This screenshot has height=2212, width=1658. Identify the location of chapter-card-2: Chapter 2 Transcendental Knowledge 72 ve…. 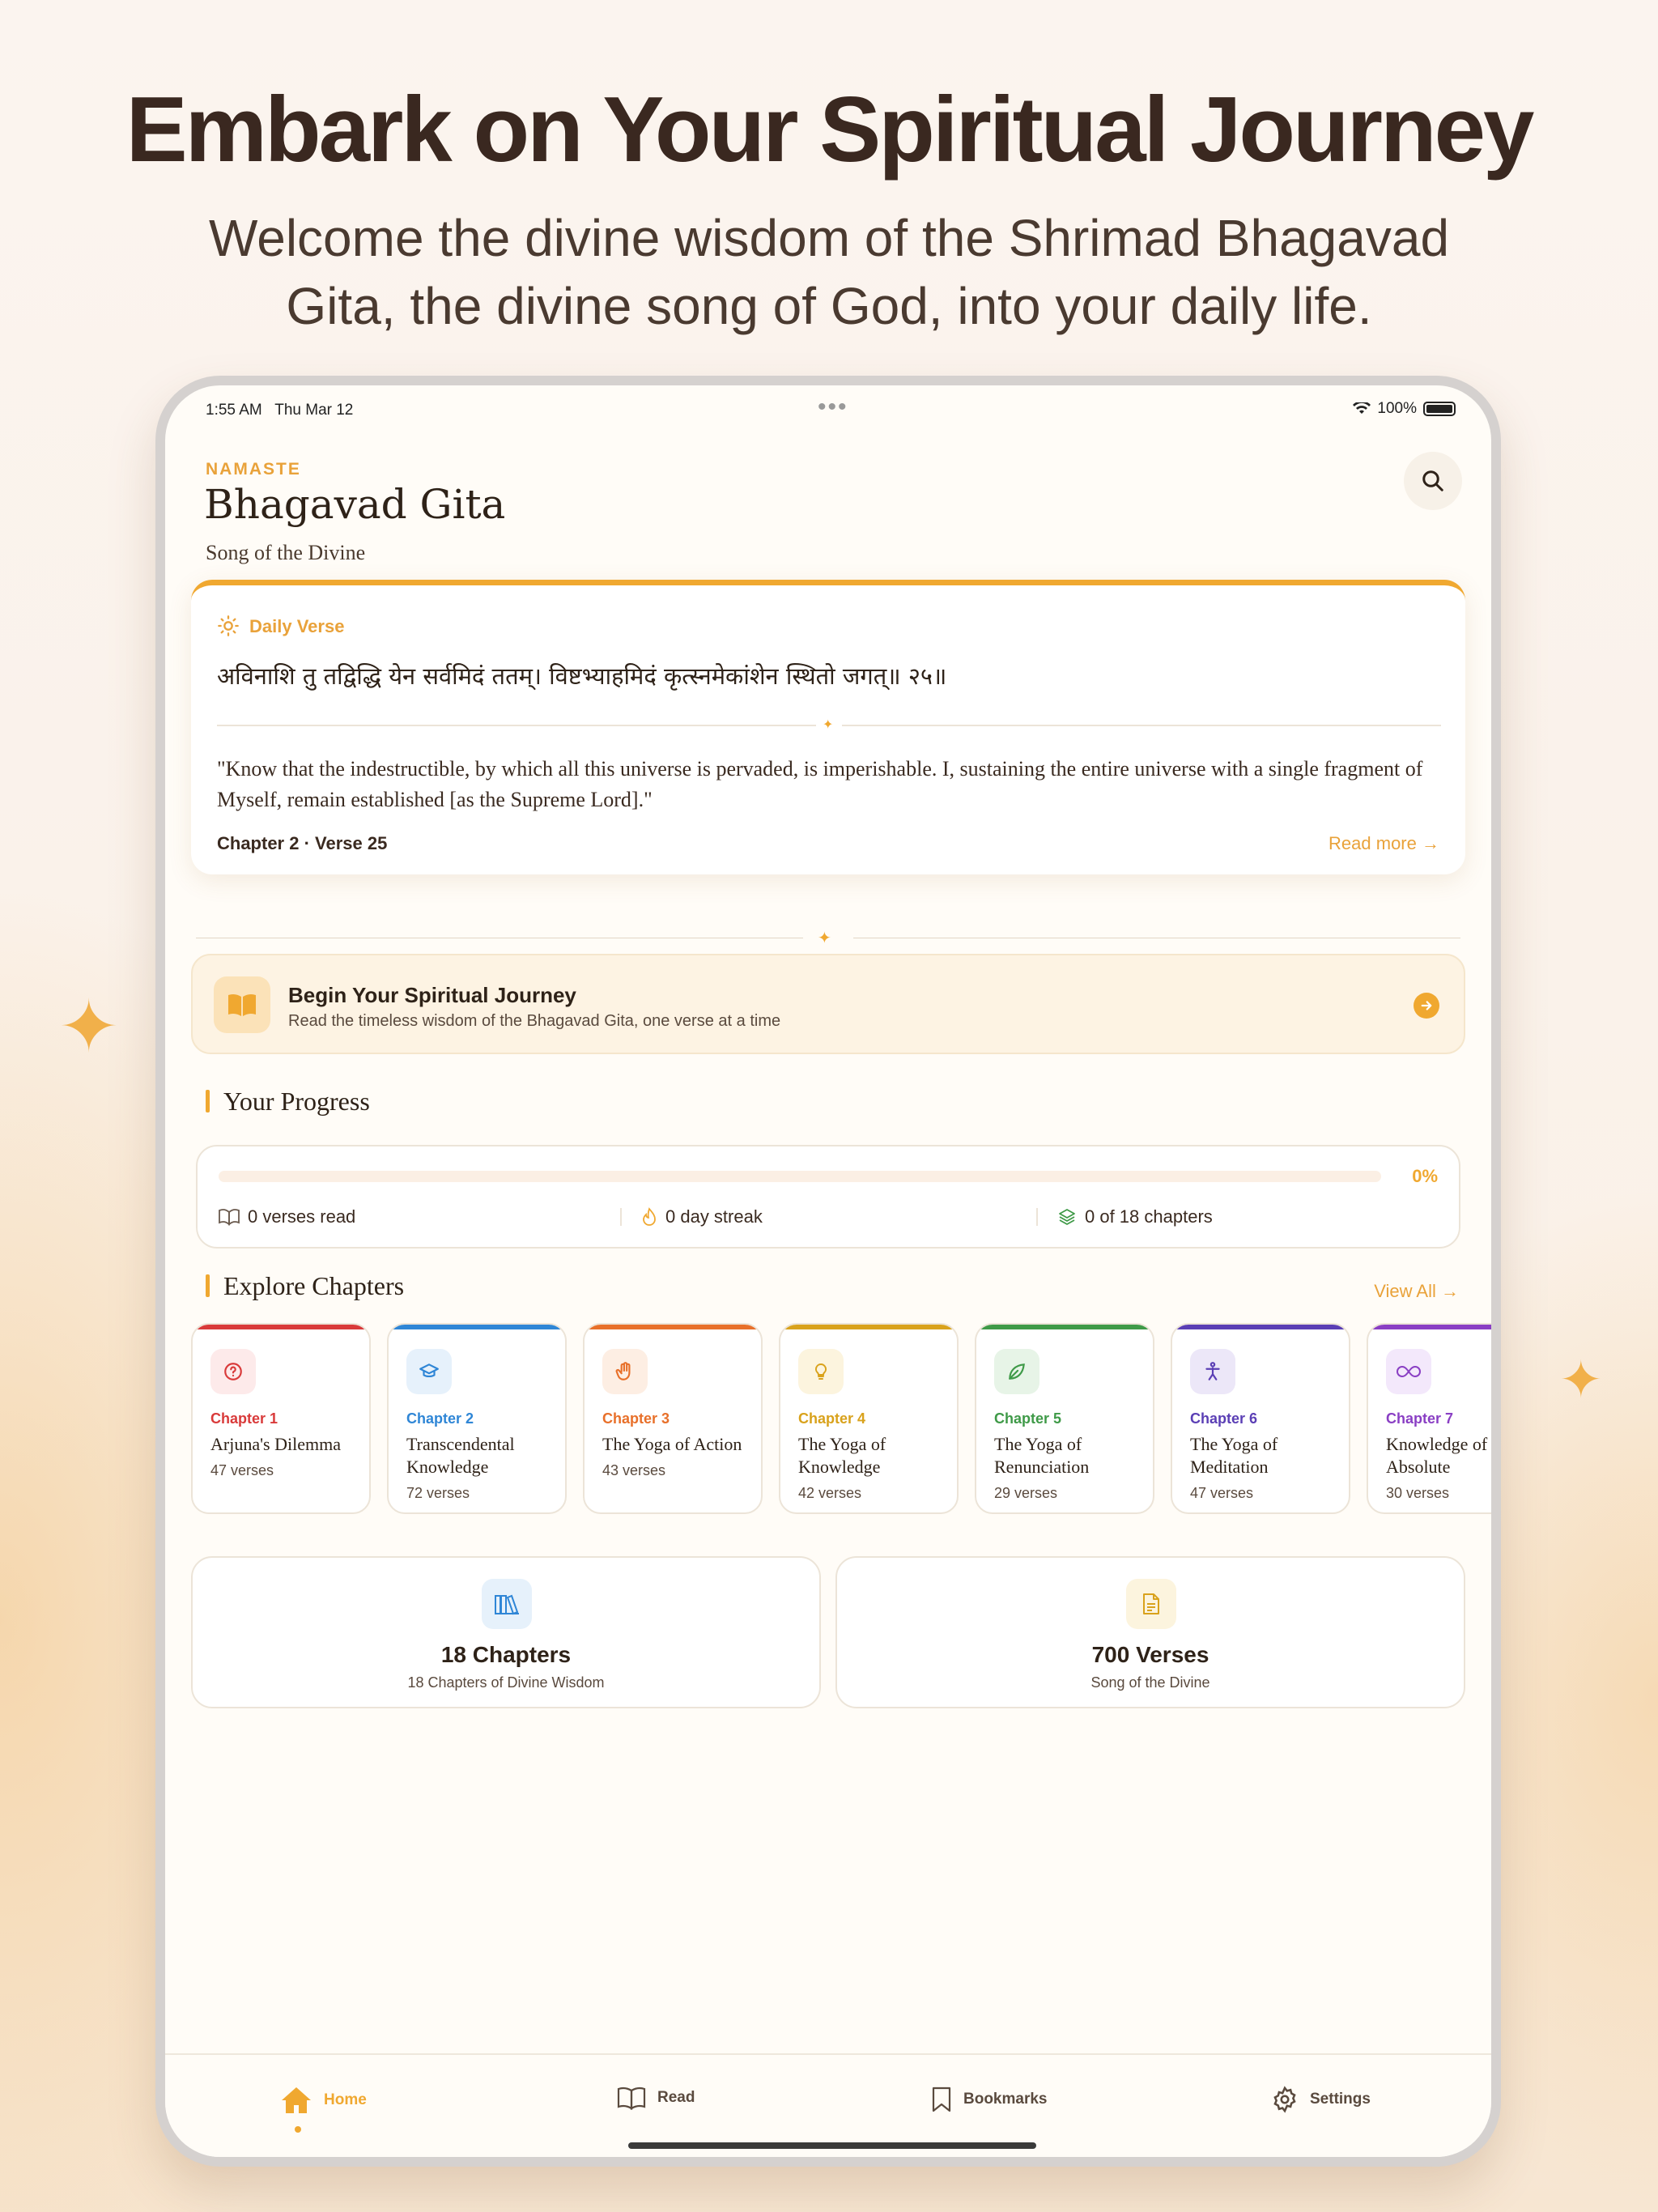
(477, 1419).